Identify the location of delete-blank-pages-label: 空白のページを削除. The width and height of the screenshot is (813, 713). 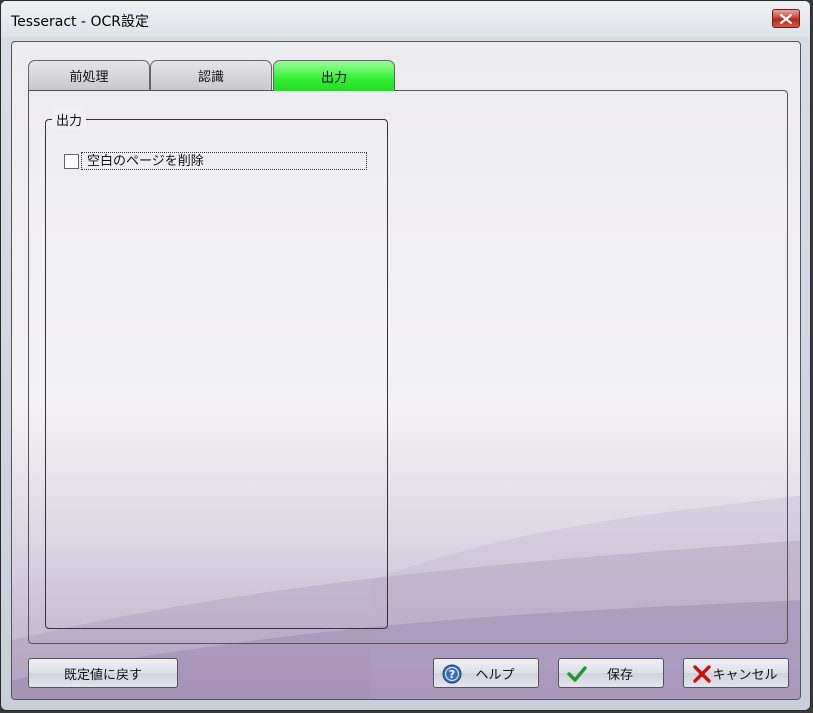
(224, 161).